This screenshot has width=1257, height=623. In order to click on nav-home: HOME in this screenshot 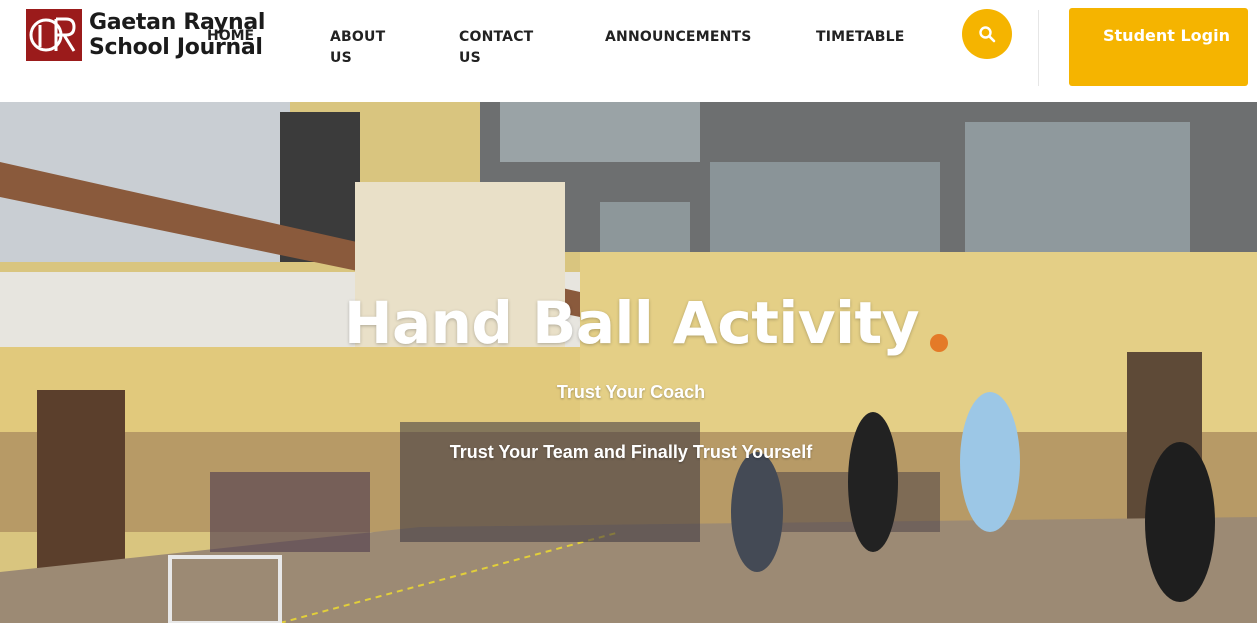, I will do `click(230, 36)`.